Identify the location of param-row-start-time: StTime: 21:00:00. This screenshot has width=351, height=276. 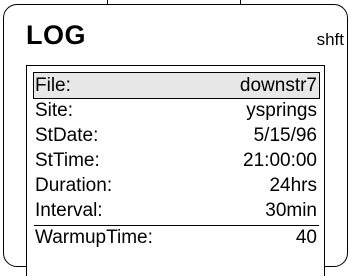
(176, 160).